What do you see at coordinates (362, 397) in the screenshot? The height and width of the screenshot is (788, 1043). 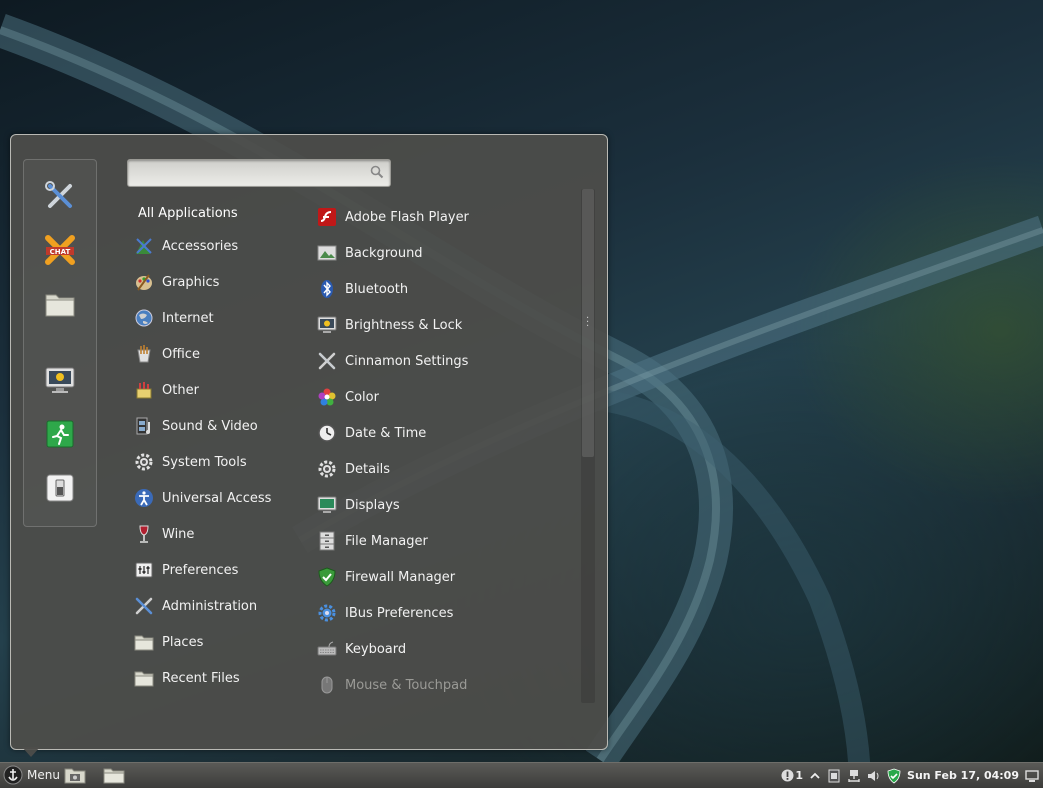 I see `app-label: Color` at bounding box center [362, 397].